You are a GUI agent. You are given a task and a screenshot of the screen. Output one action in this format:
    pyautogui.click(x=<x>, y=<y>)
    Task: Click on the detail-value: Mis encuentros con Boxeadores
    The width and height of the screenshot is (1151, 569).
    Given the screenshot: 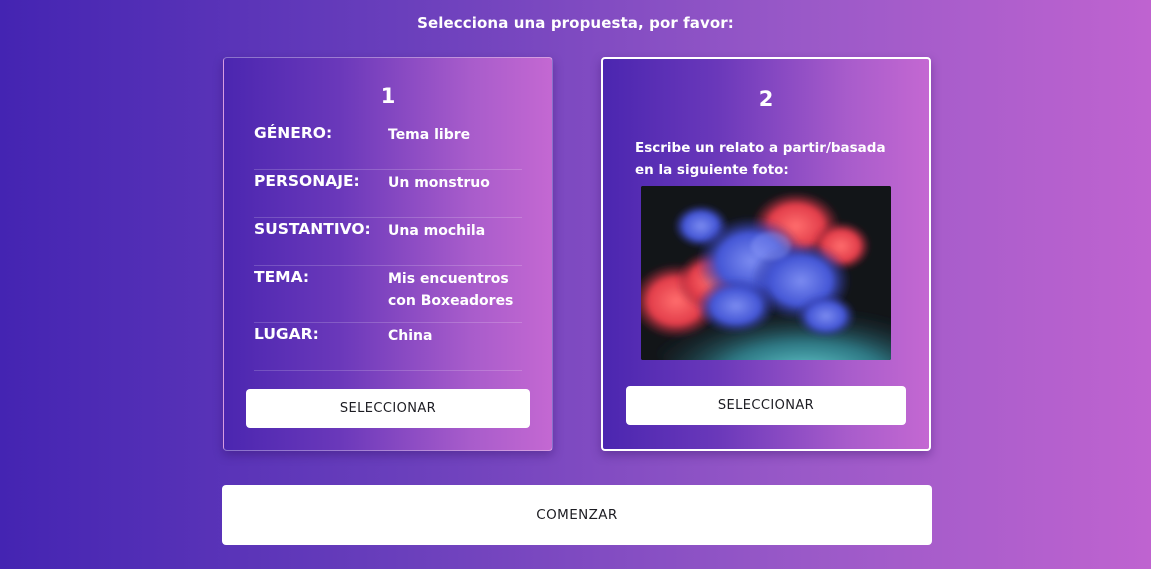 What is the action you would take?
    pyautogui.click(x=451, y=290)
    